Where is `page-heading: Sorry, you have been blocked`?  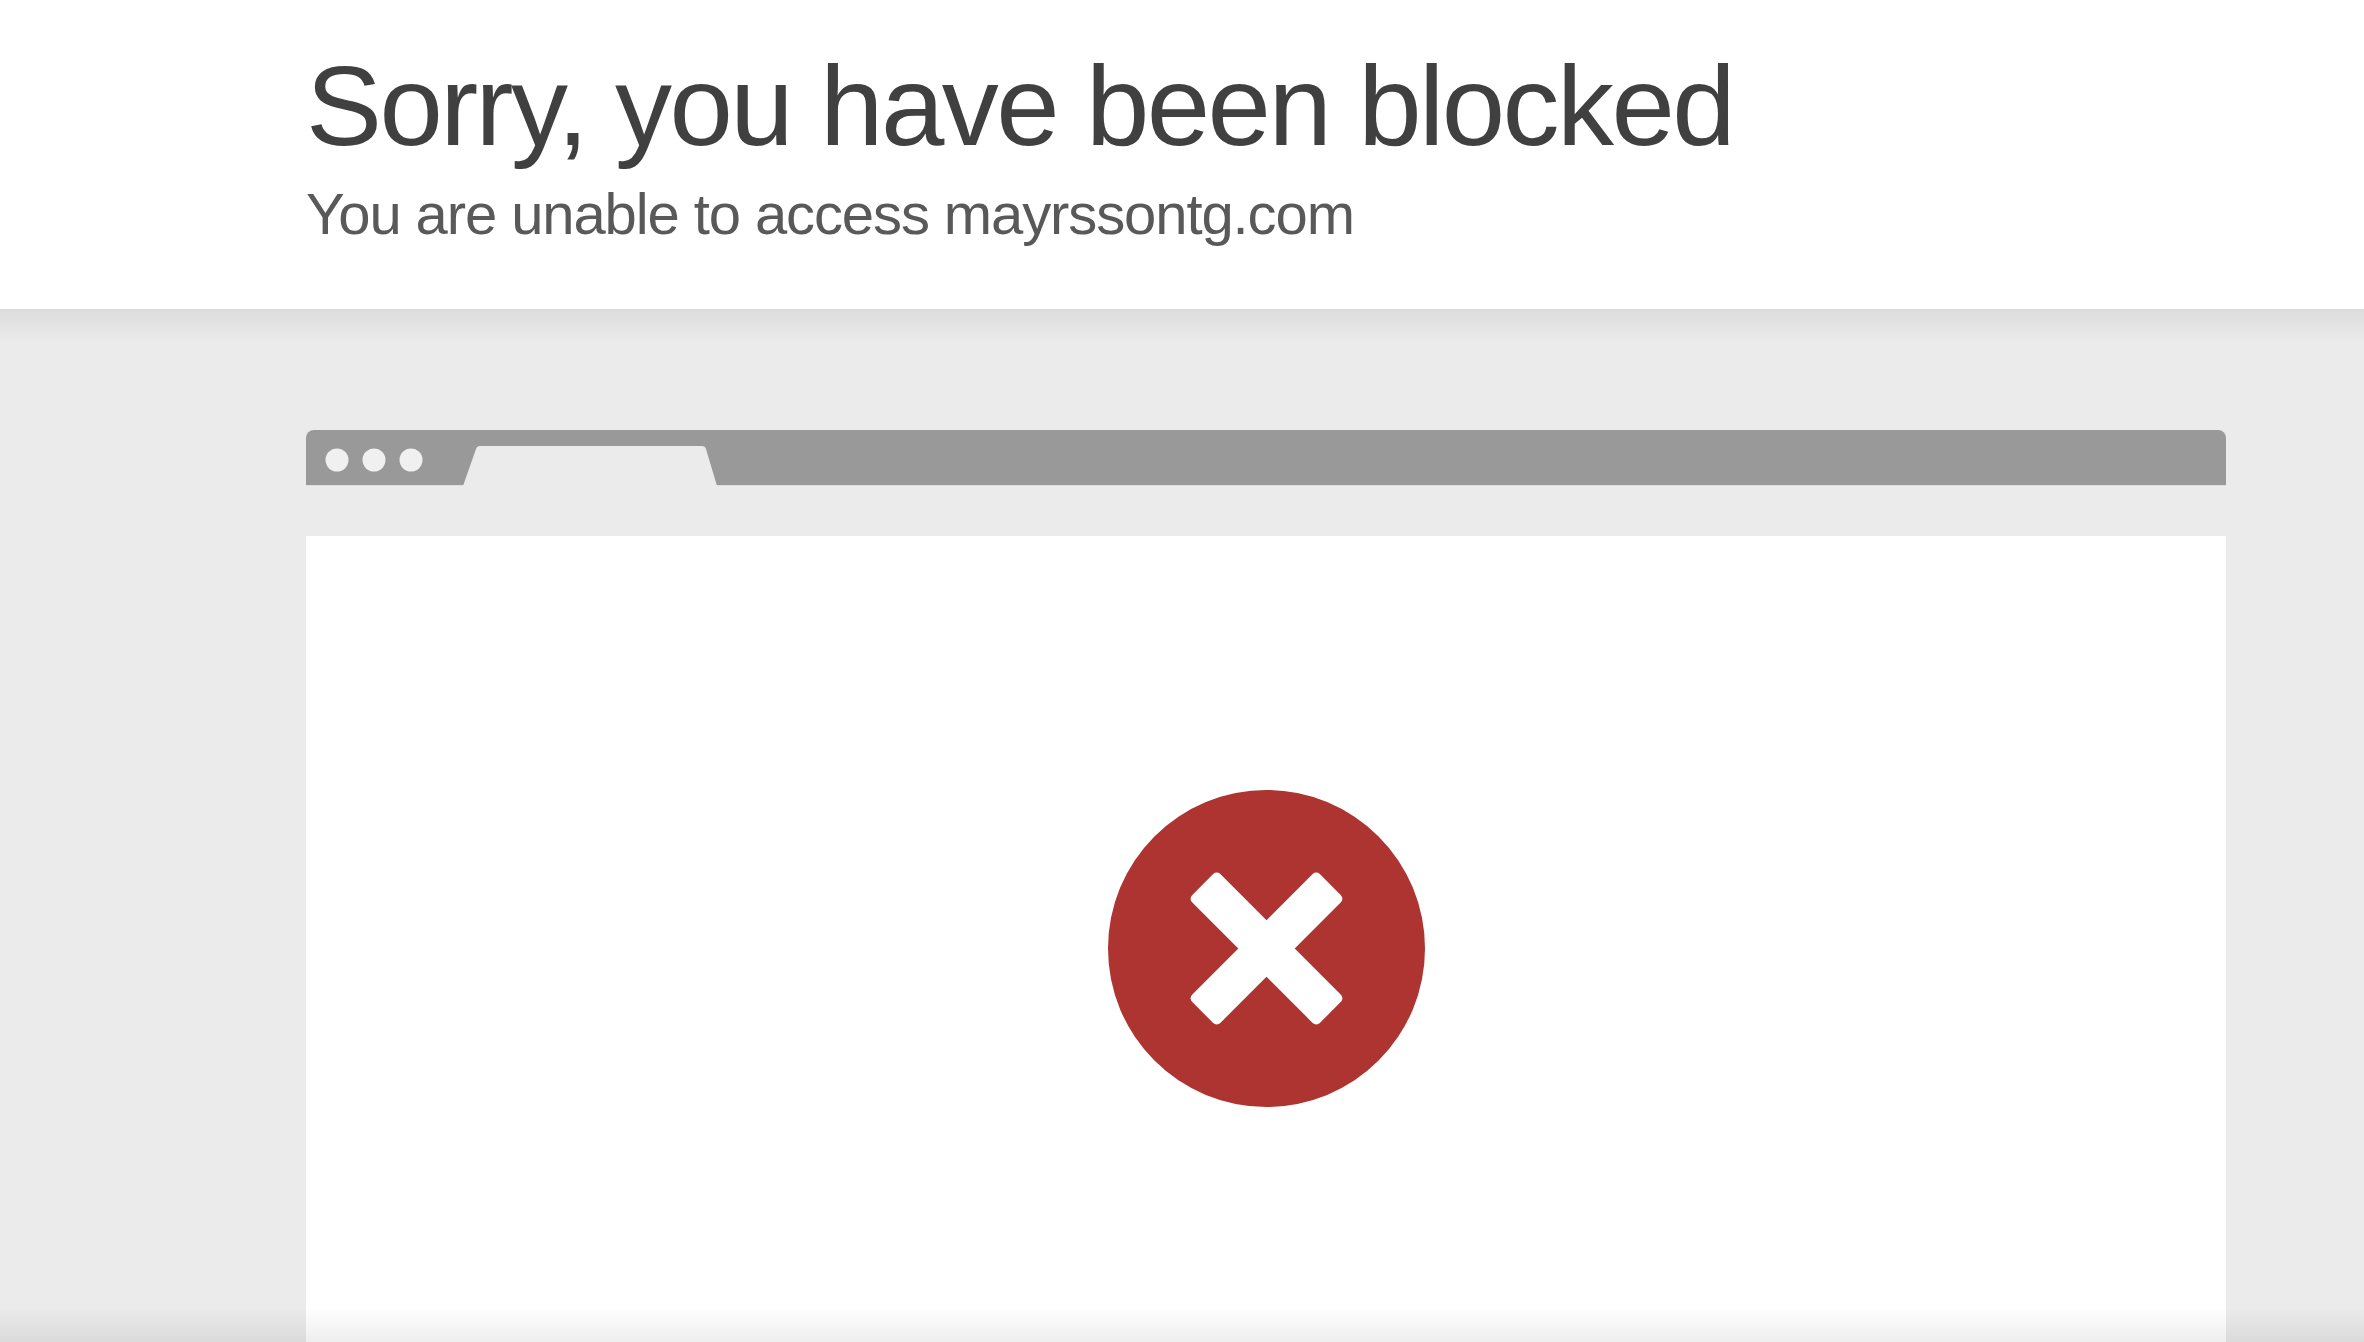 page-heading: Sorry, you have been blocked is located at coordinates (1019, 106).